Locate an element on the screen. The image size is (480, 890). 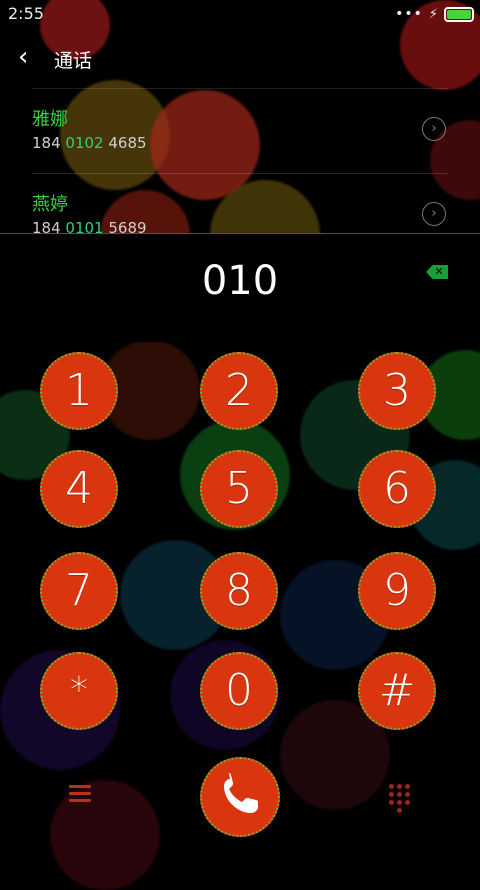
key-0: 0 is located at coordinates (239, 691).